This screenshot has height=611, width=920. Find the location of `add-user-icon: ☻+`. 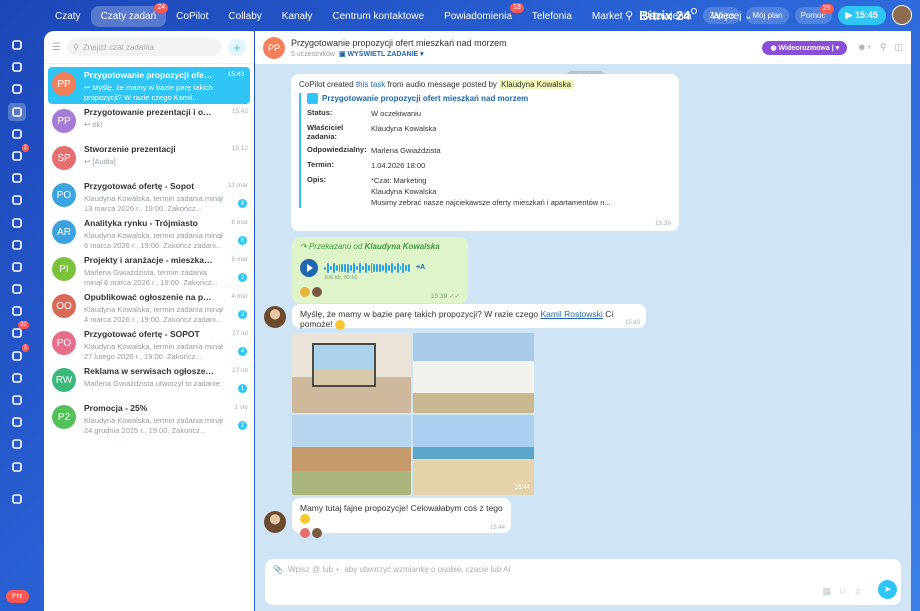

add-user-icon: ☻+ is located at coordinates (864, 47).